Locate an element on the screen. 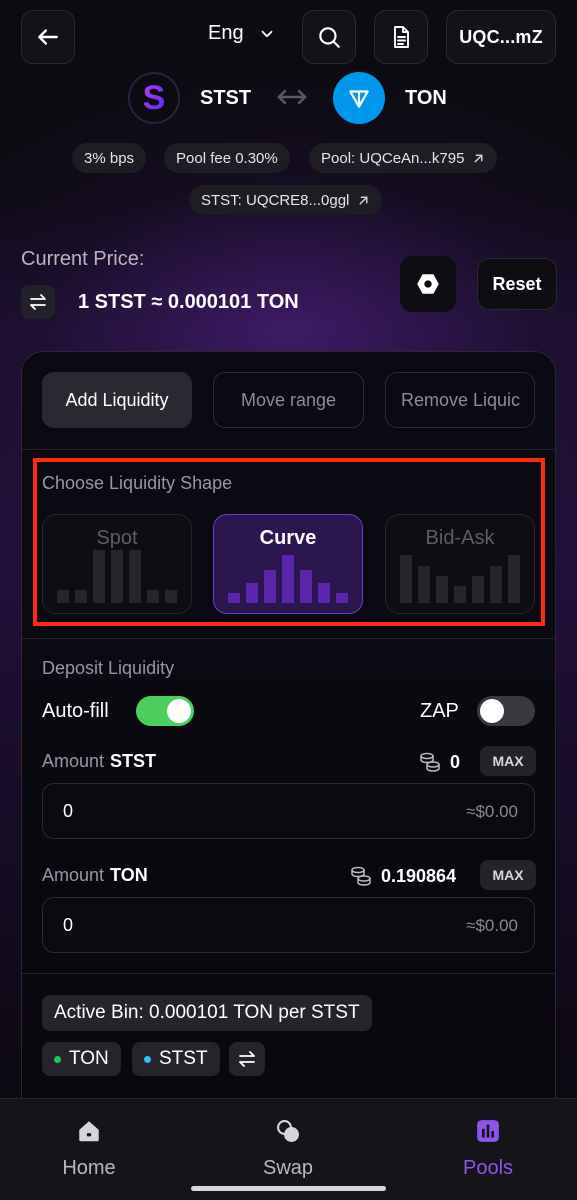  amount-token: STST is located at coordinates (133, 761).